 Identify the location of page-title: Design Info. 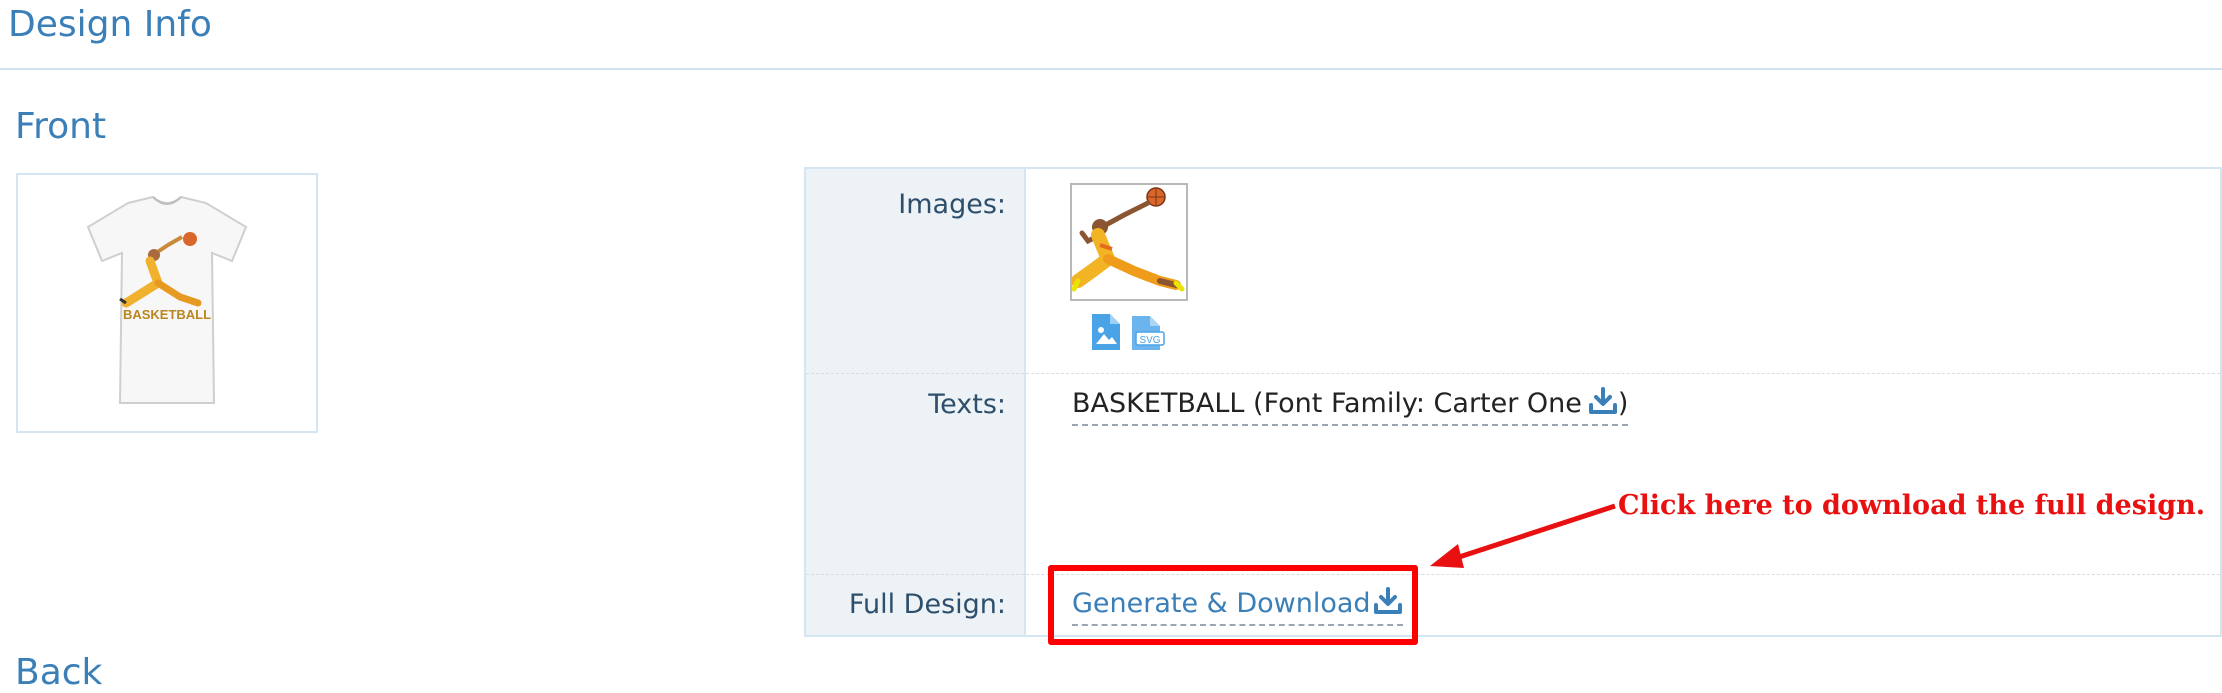
(110, 24).